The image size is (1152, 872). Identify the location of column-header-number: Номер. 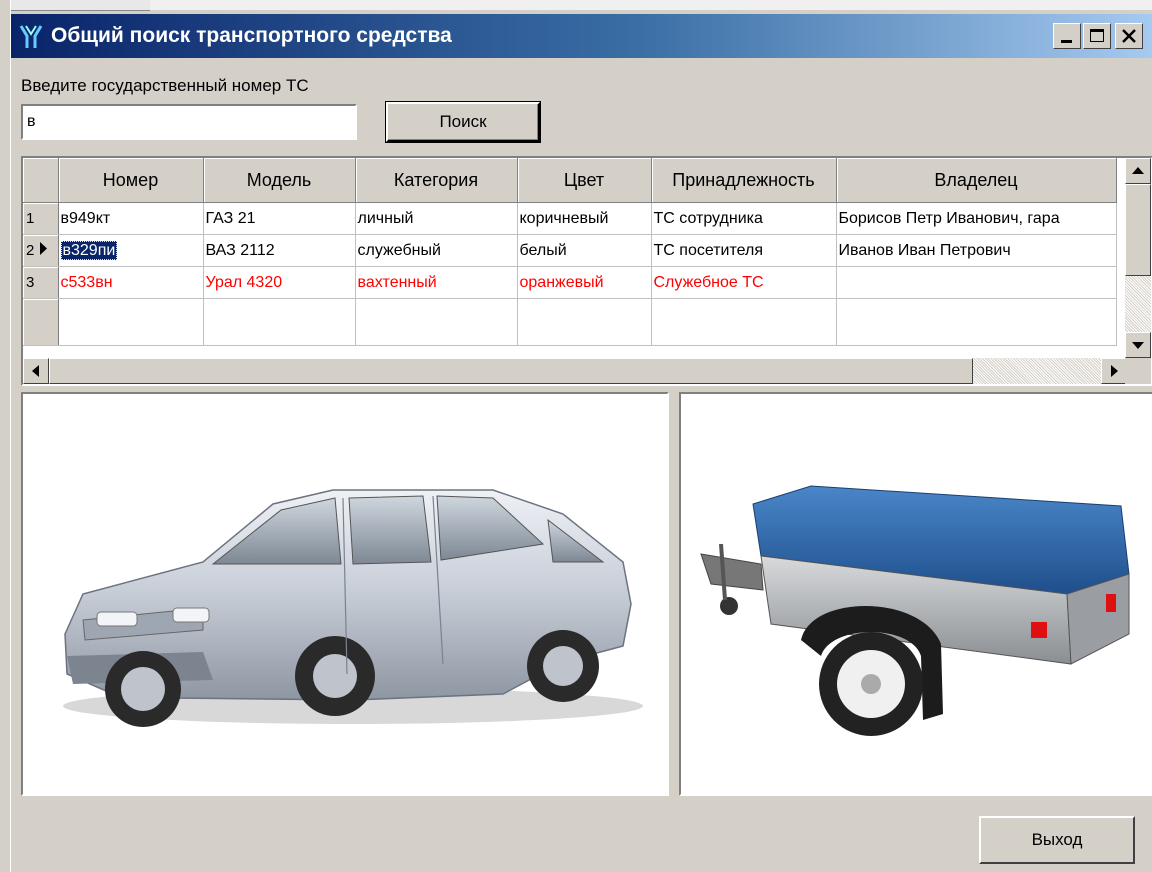
(131, 180).